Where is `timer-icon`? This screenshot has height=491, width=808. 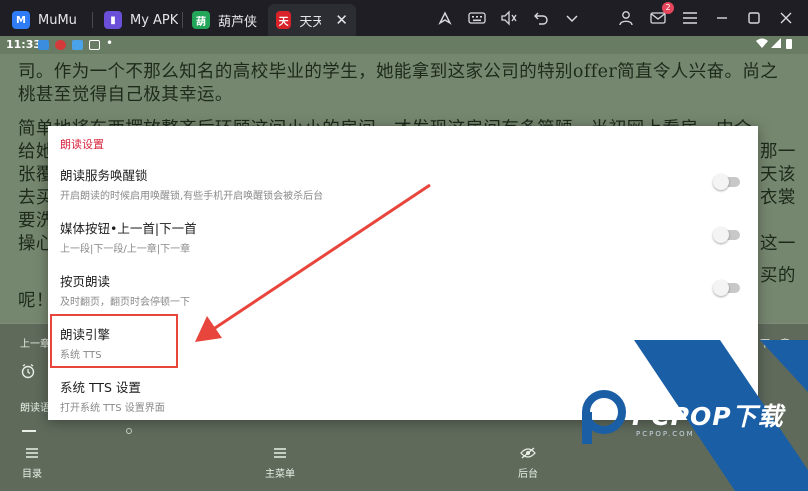
timer-icon is located at coordinates (28, 373).